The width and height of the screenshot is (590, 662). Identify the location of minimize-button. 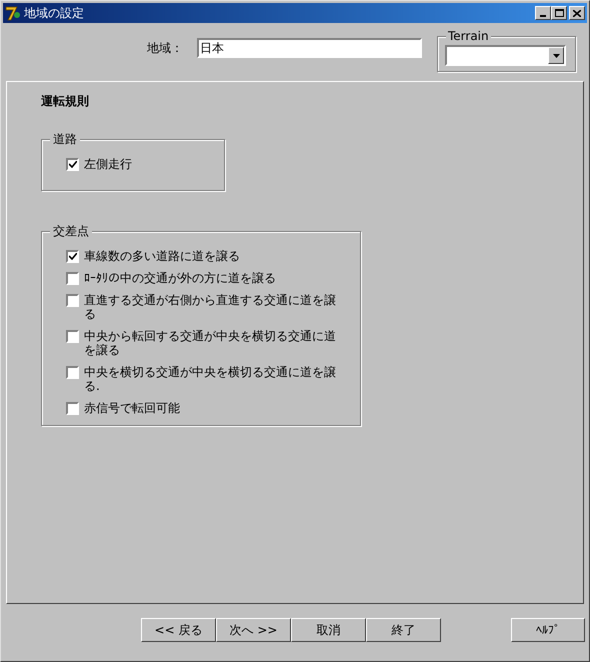
(543, 13).